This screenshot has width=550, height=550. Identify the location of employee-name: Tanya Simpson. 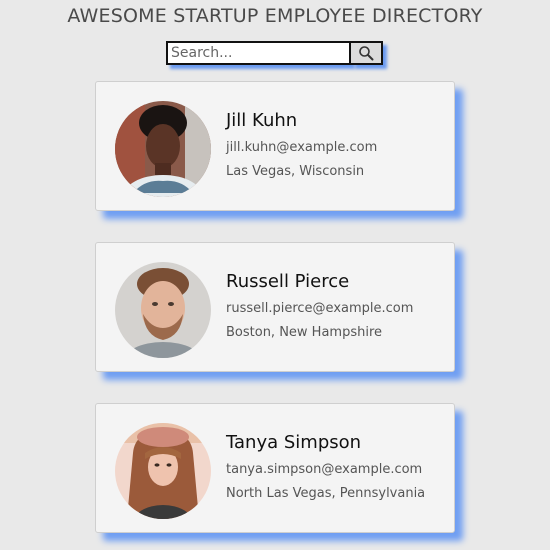
(294, 442).